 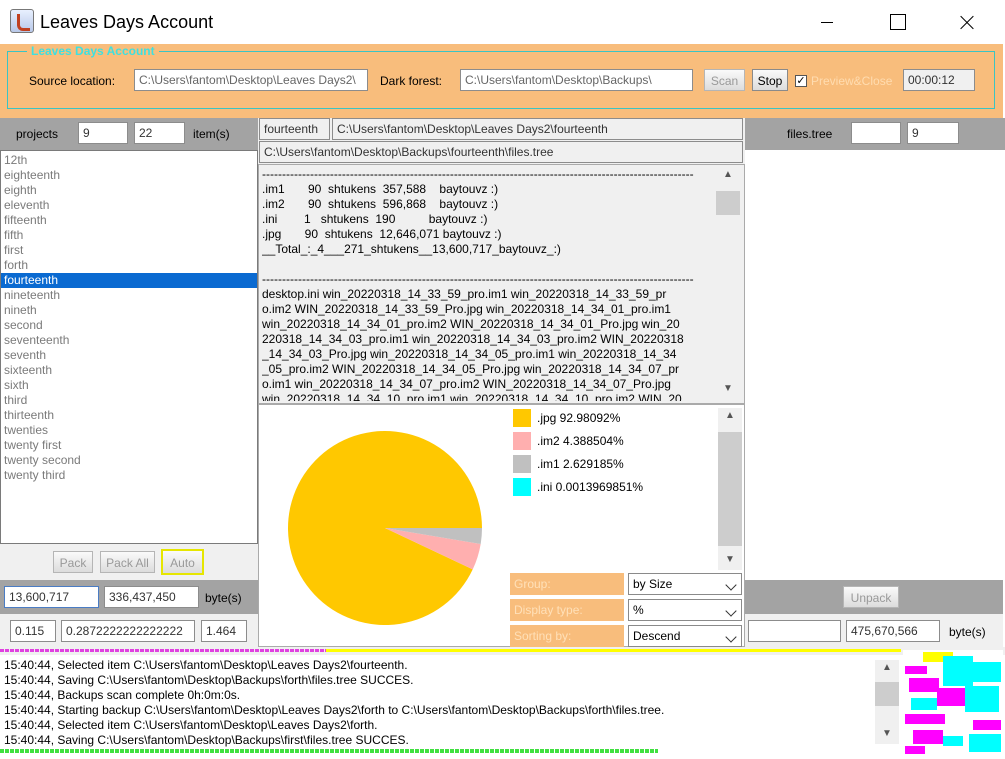 I want to click on project-list-item: twenty third, so click(x=129, y=475).